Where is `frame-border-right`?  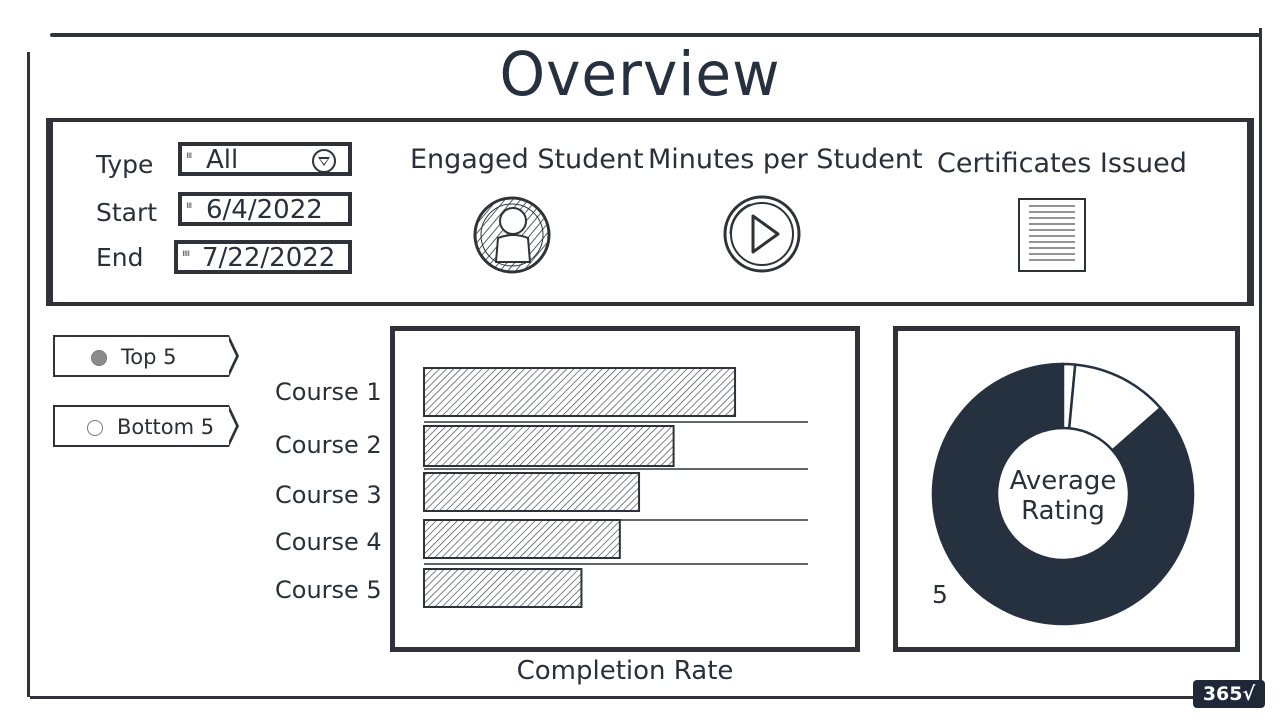 frame-border-right is located at coordinates (1260, 355).